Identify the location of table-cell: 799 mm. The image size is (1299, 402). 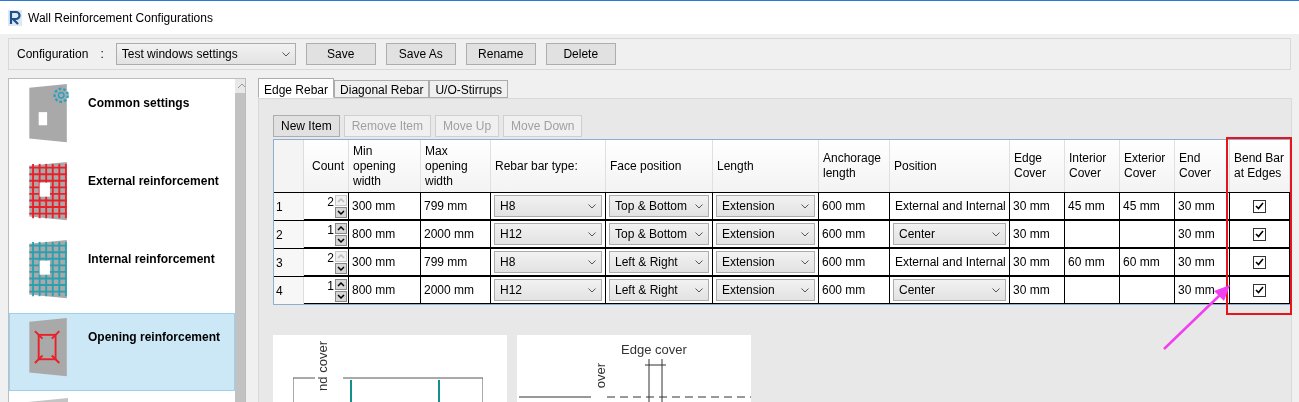
(456, 206).